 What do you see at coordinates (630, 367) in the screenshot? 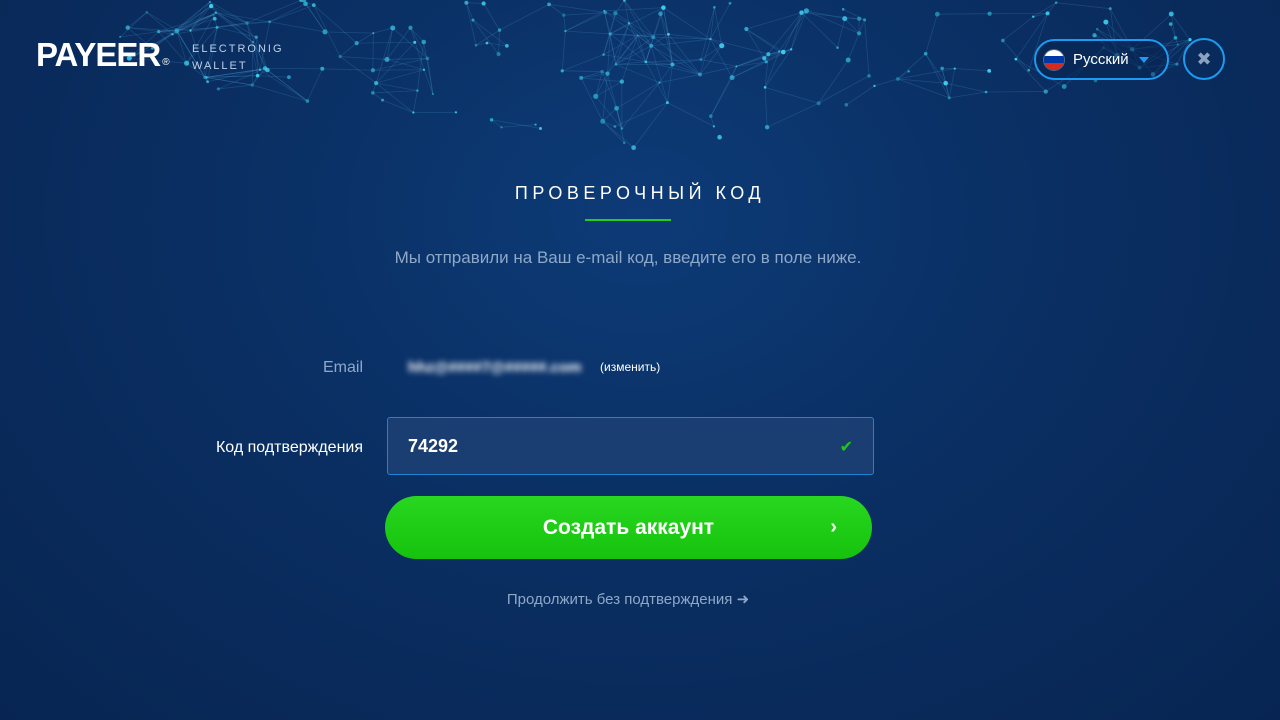
I see `change-email-link: (изменить)` at bounding box center [630, 367].